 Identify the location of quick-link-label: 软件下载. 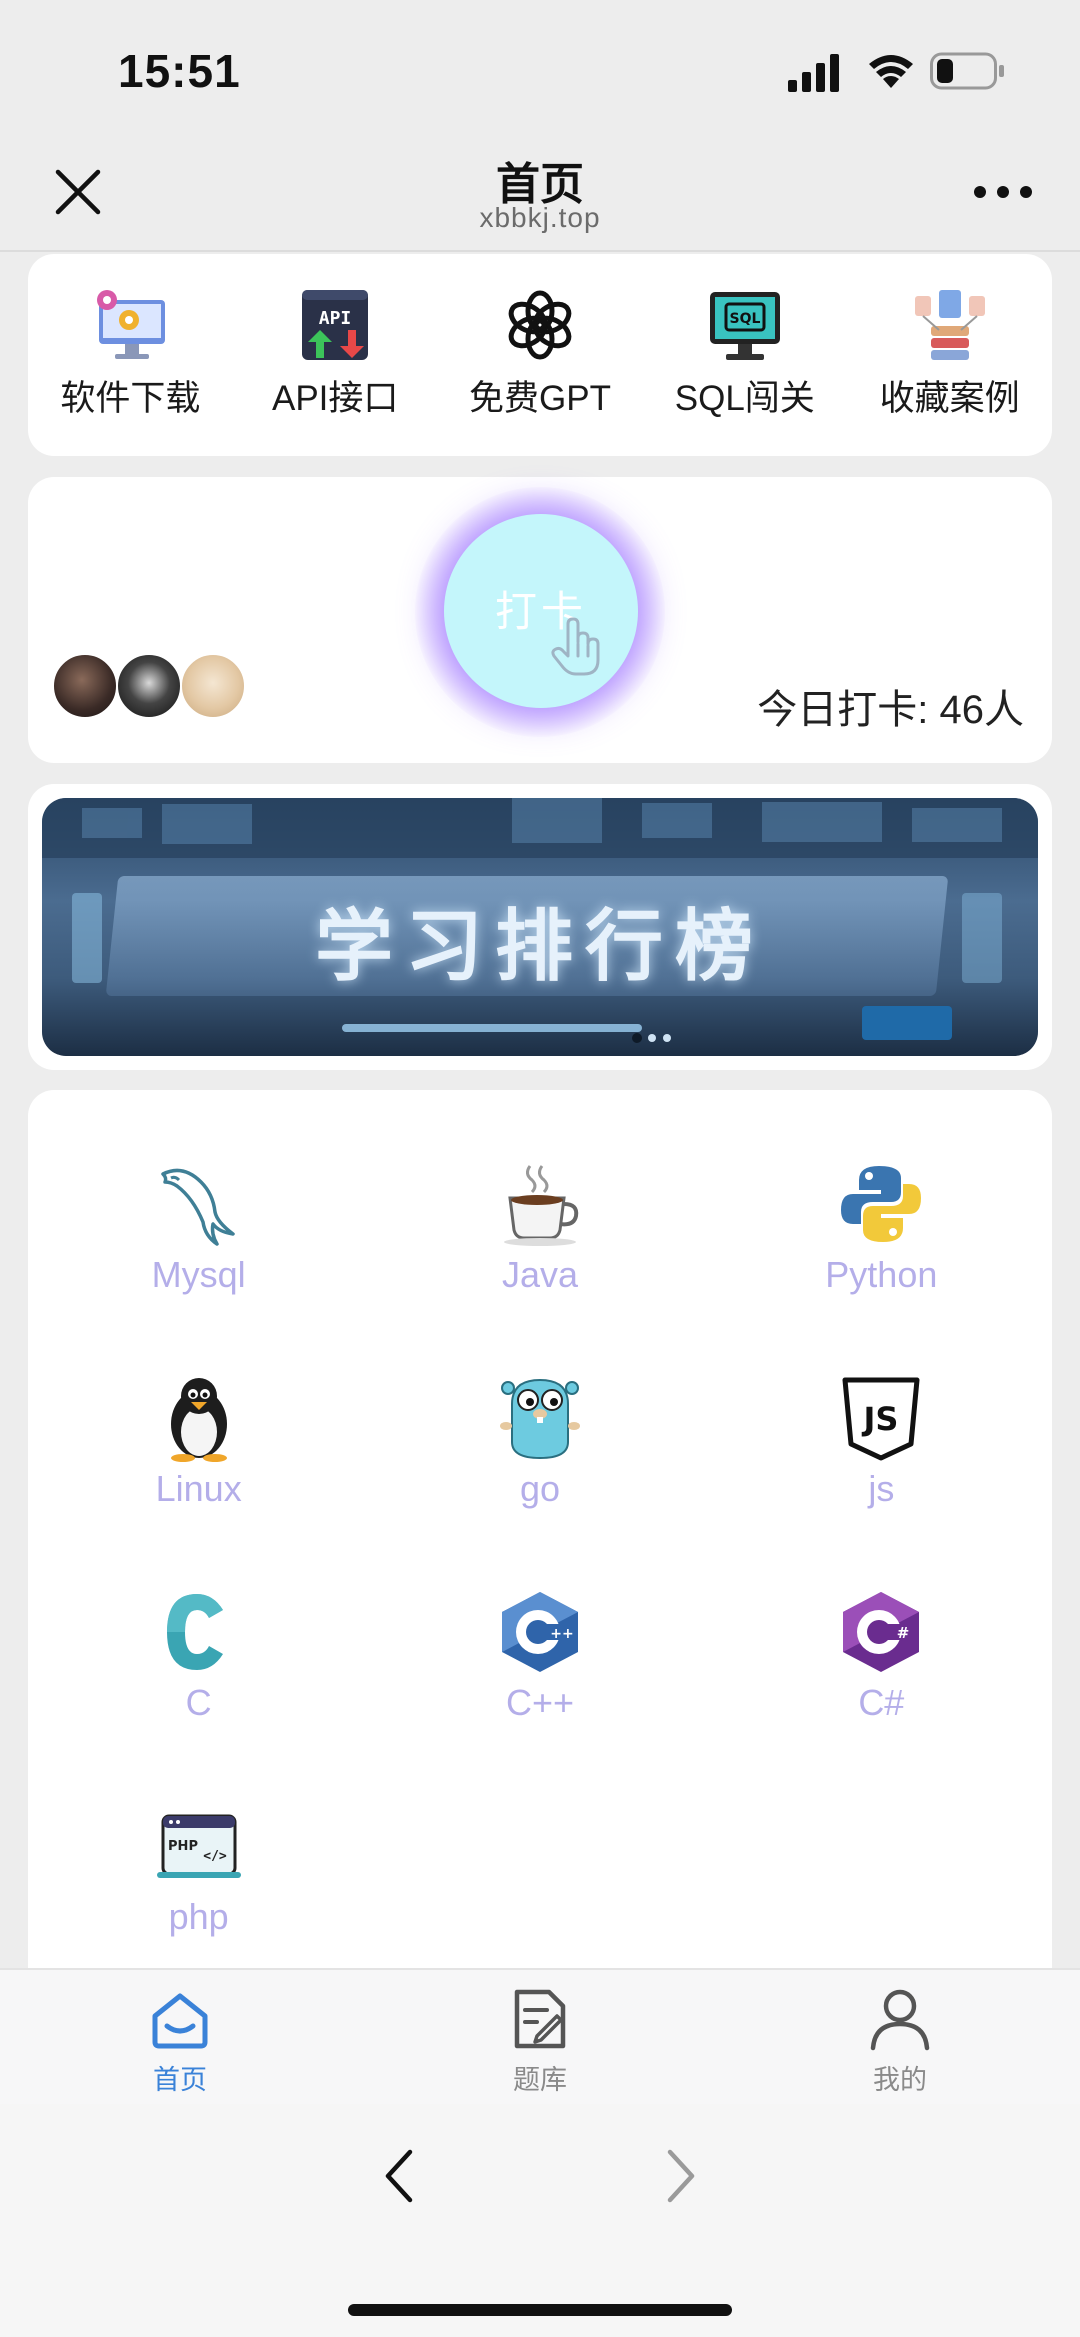
(130, 398).